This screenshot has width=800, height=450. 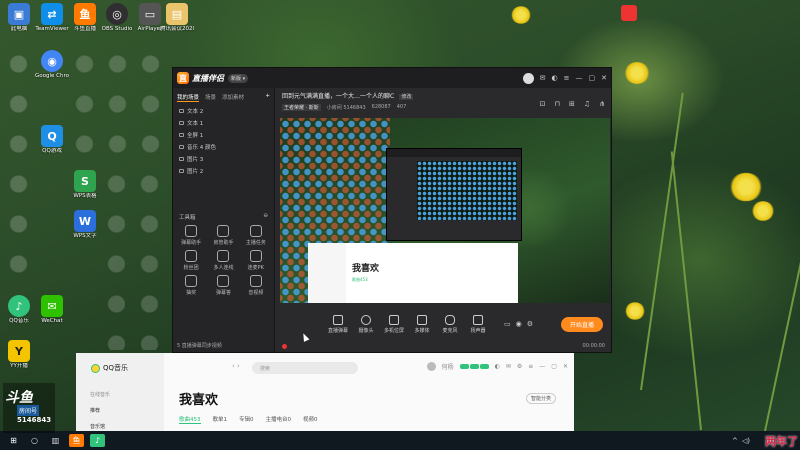 I want to click on version-dropdown: 新版 ▾, so click(x=238, y=78).